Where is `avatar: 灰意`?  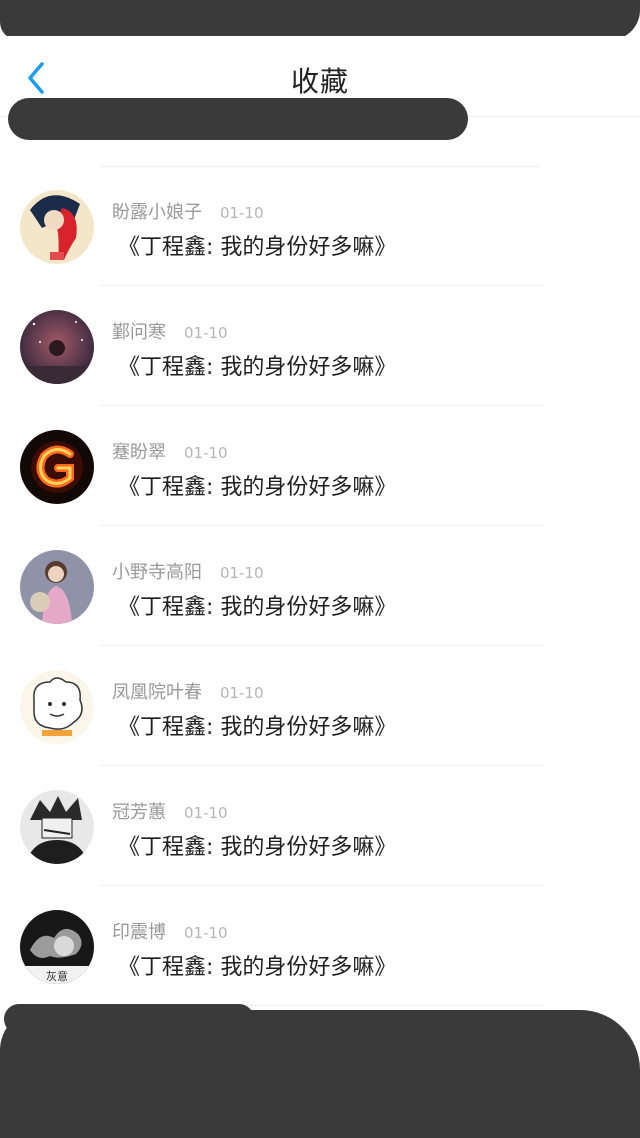
avatar: 灰意 is located at coordinates (57, 947).